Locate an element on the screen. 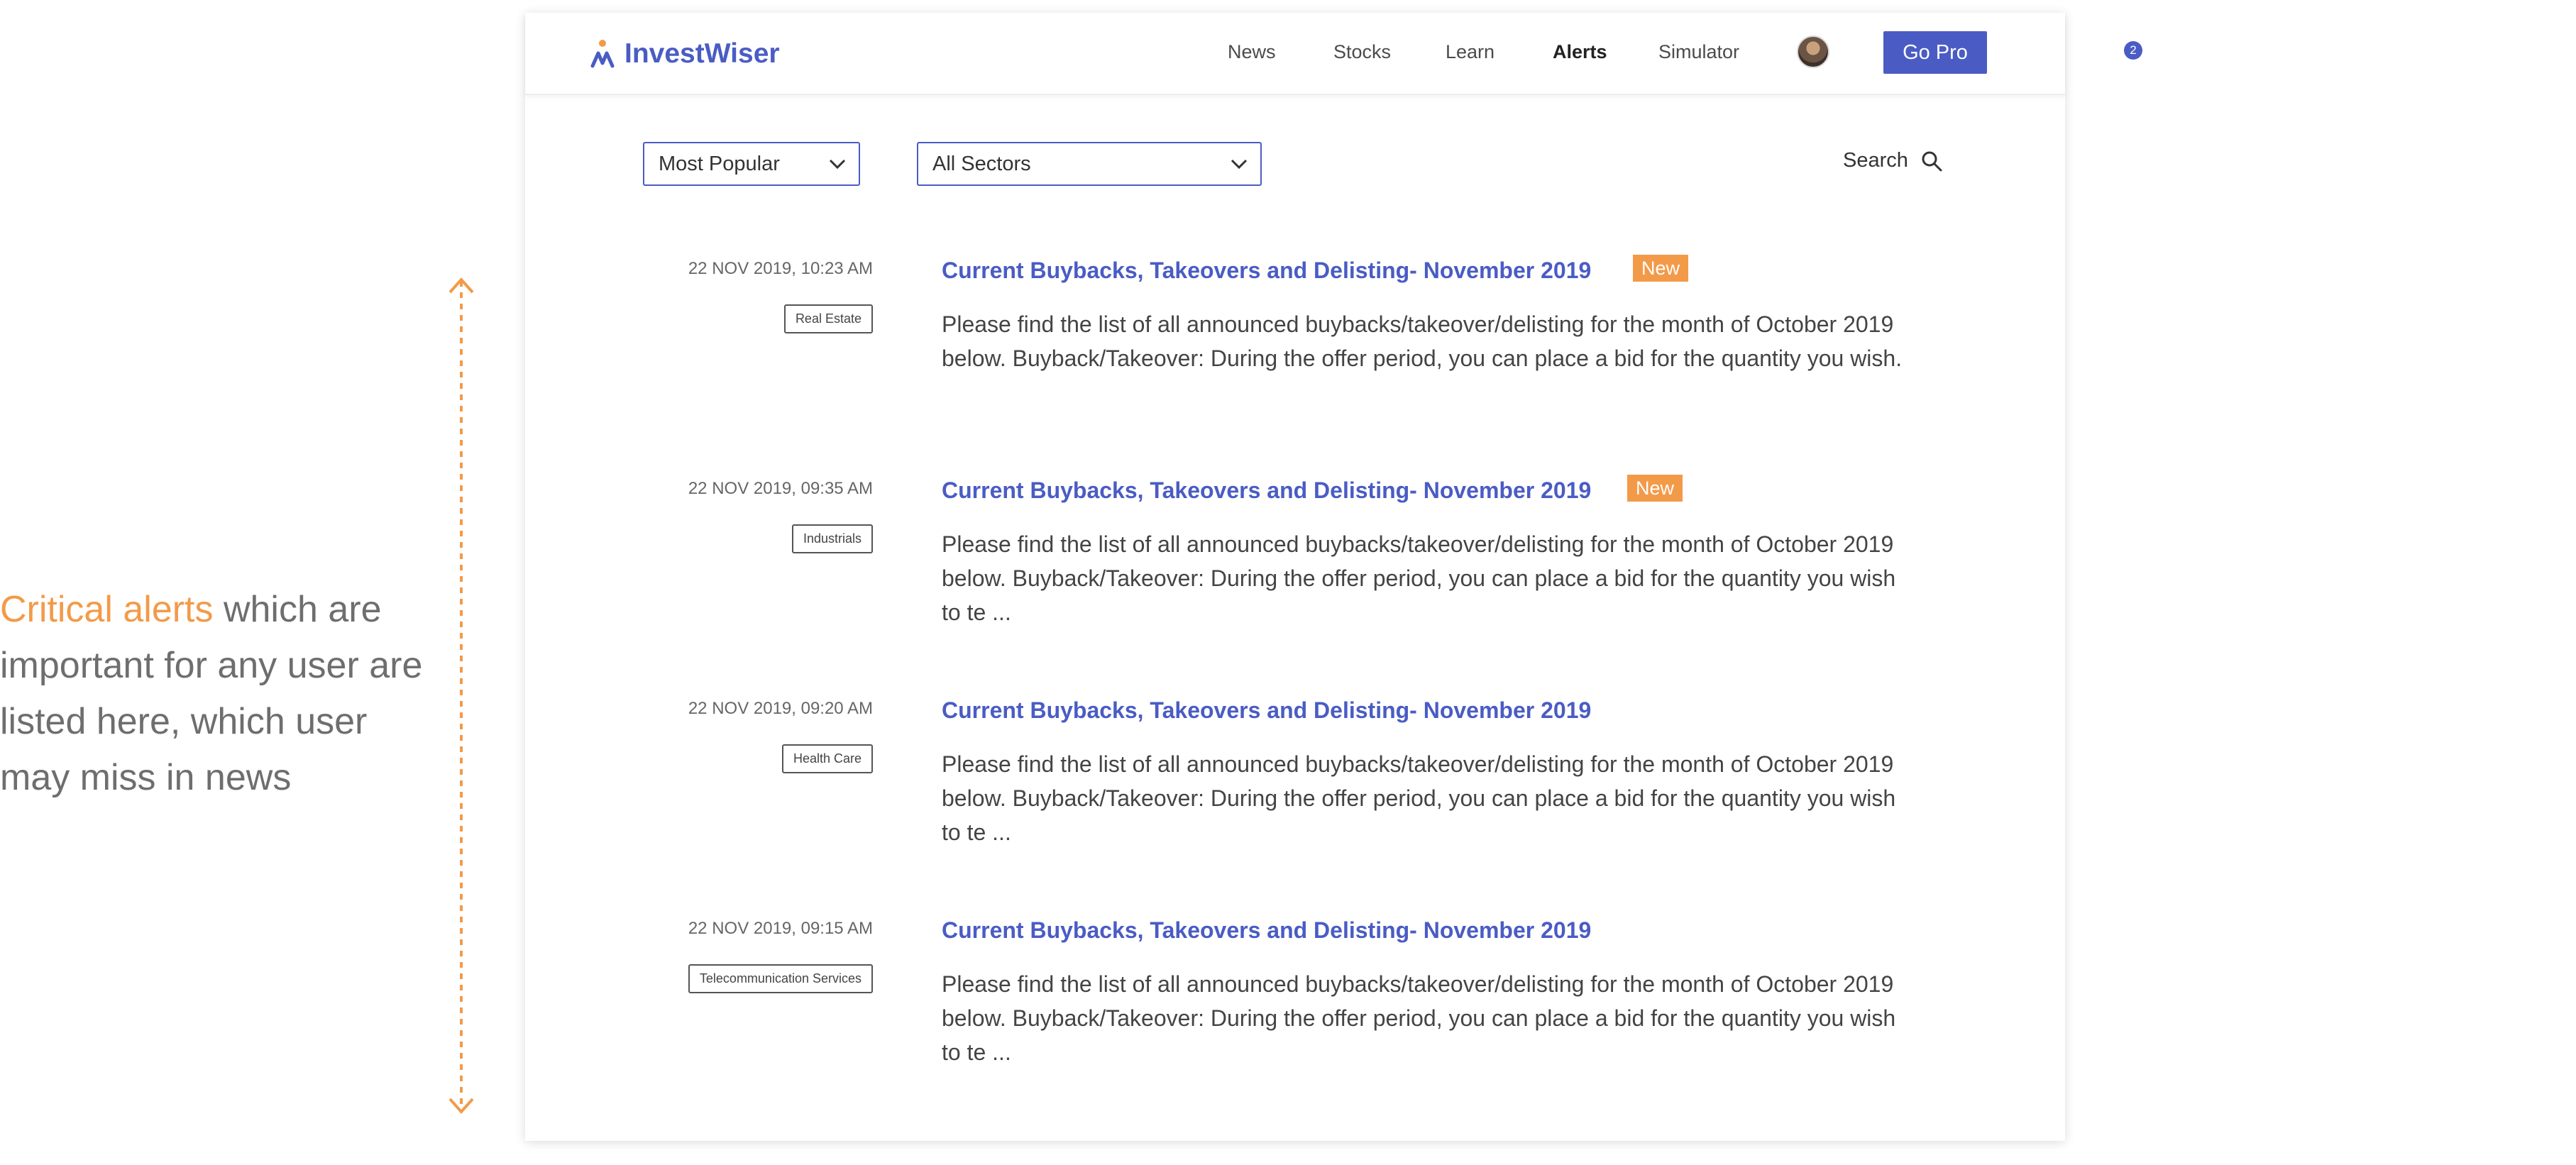 This screenshot has height=1165, width=2576. sector-tag: Industrials is located at coordinates (832, 538).